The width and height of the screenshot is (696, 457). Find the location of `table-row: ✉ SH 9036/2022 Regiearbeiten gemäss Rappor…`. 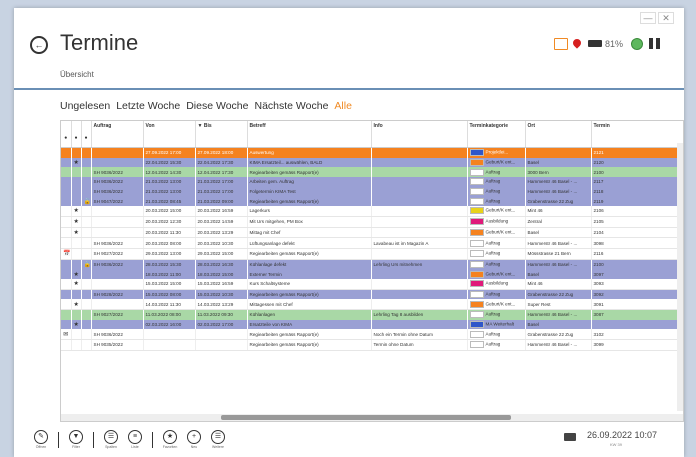

table-row: ✉ SH 9036/2022 Regiearbeiten gemäss Rappor… is located at coordinates (372, 335).